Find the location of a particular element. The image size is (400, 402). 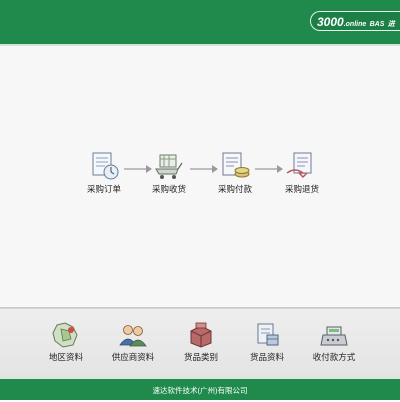

toolbar-goods-category: 货品类别 is located at coordinates (201, 342).